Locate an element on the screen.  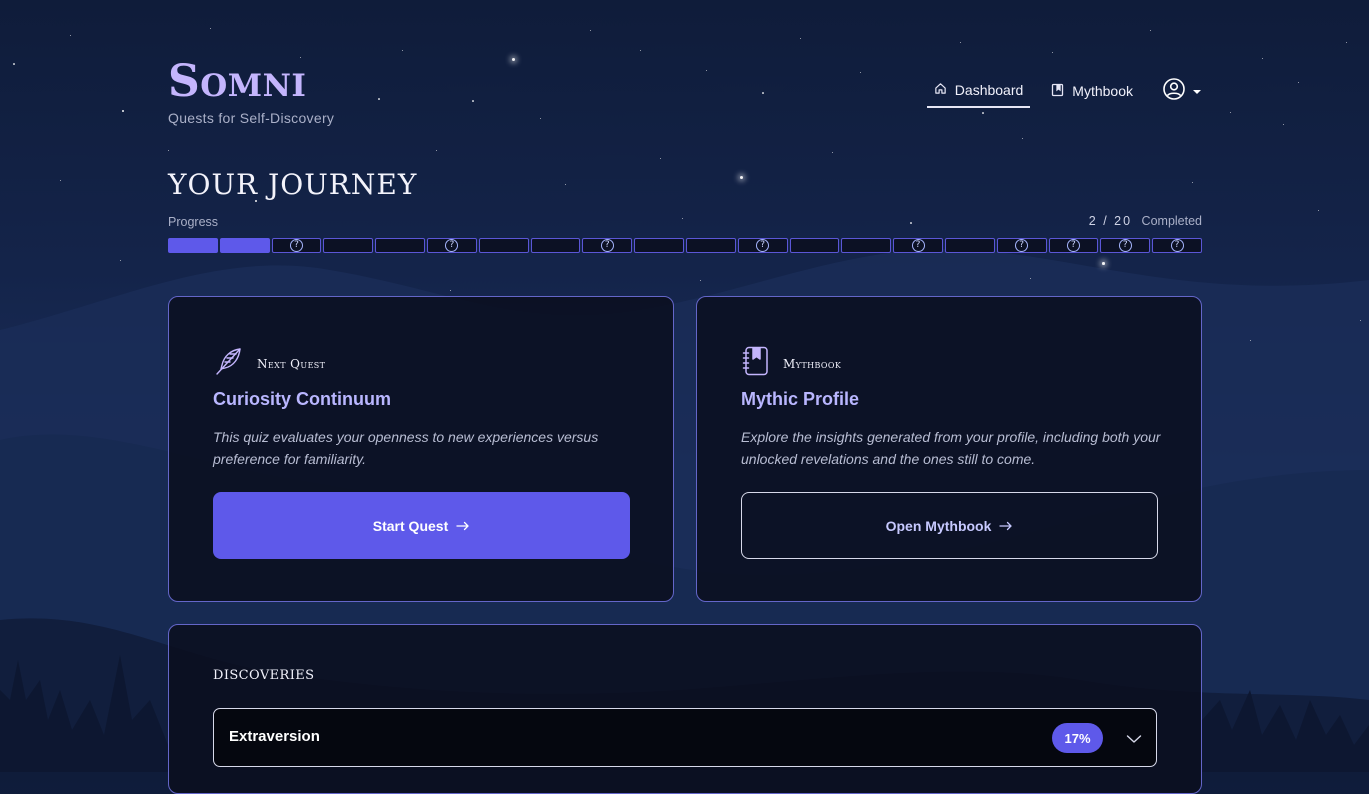
next-quest-header: Next Quest is located at coordinates (269, 363).